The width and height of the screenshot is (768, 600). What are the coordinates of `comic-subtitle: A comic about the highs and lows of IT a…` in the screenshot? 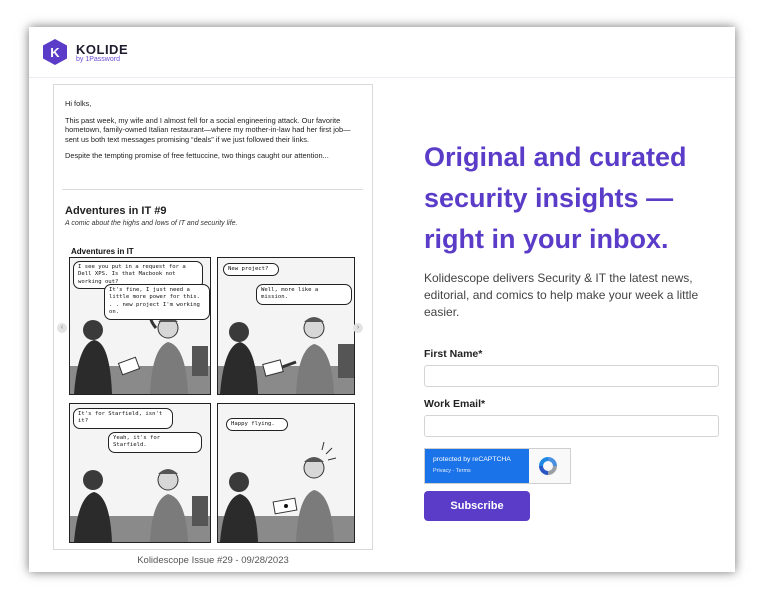 It's located at (151, 223).